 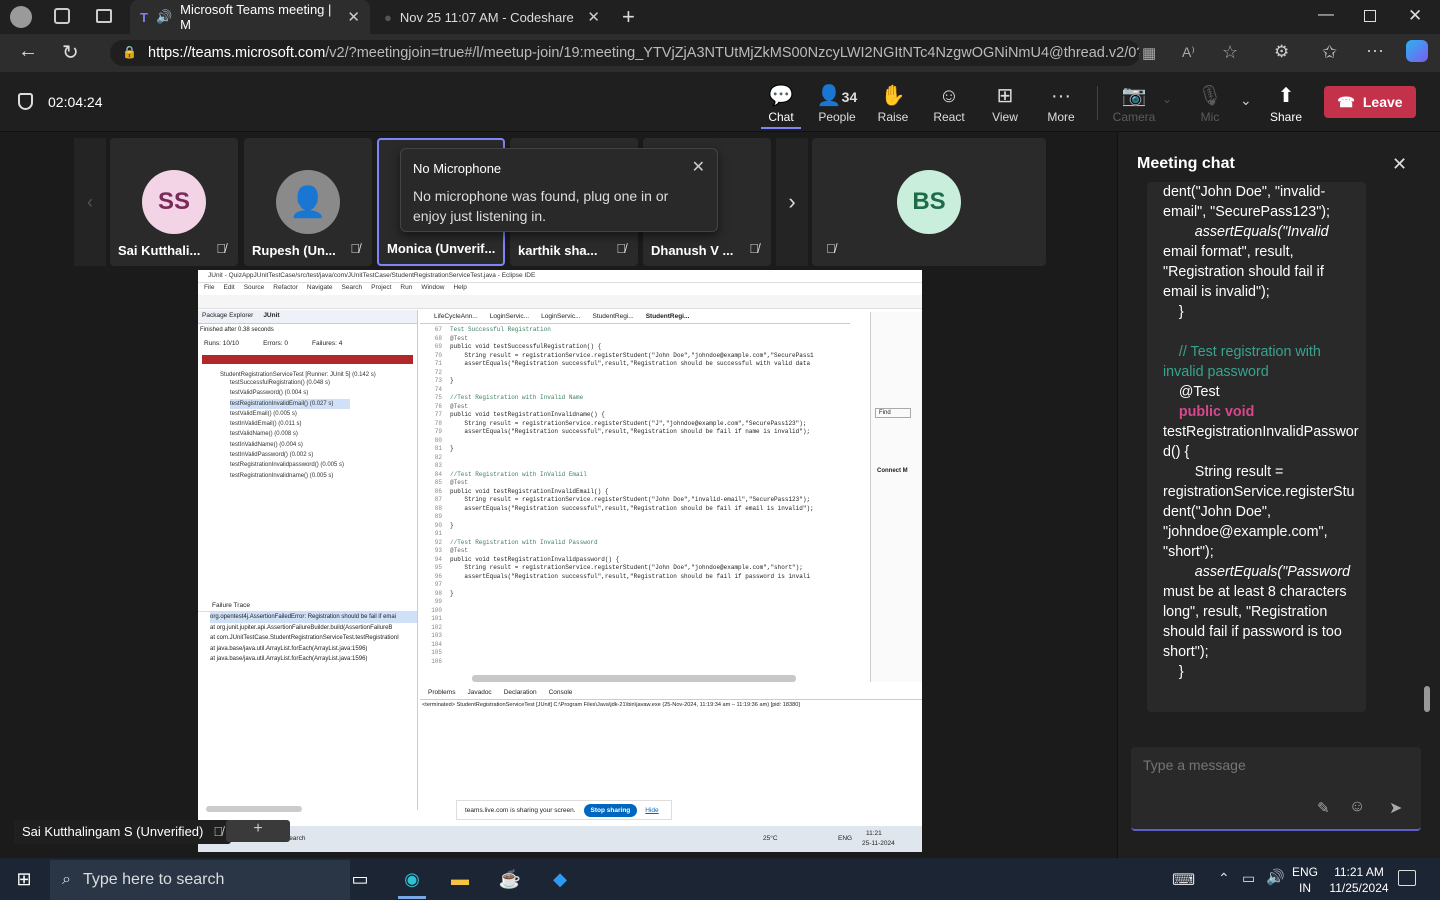 I want to click on junit-test-item: testRegistrationInvalidname() (0.005 s), so click(x=323, y=476).